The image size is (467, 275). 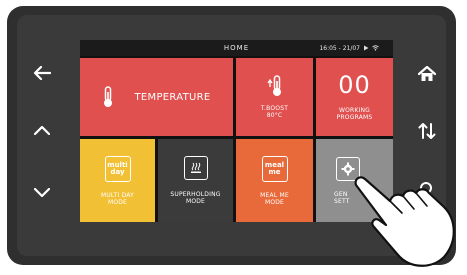 I want to click on temperature-label: TEMPERATURE, so click(x=172, y=97).